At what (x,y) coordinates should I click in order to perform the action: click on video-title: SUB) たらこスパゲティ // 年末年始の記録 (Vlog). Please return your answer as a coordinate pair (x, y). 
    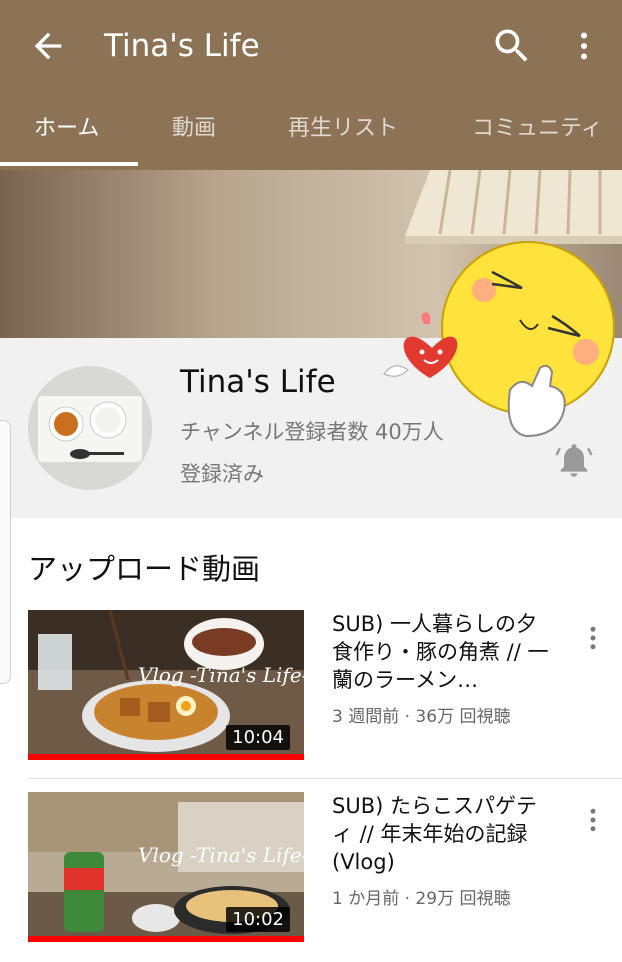
    Looking at the image, I should click on (442, 834).